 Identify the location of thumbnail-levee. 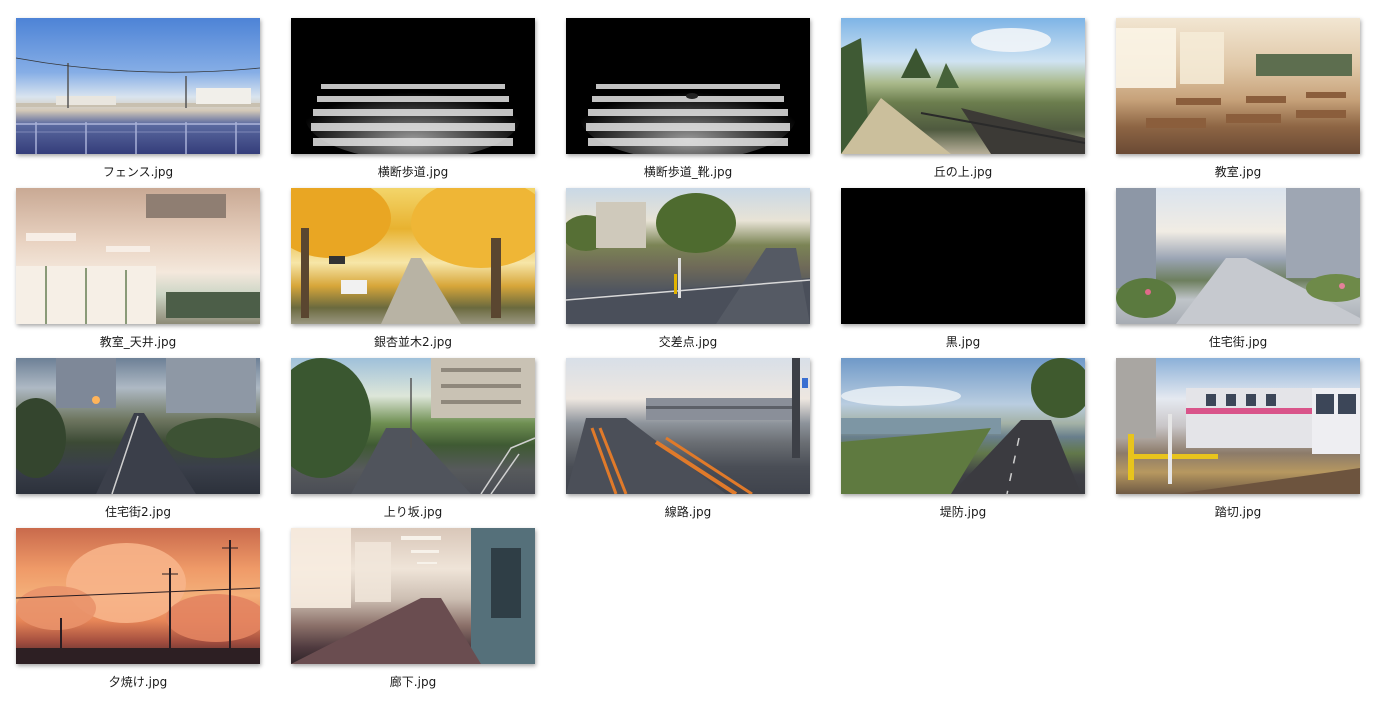
(963, 426).